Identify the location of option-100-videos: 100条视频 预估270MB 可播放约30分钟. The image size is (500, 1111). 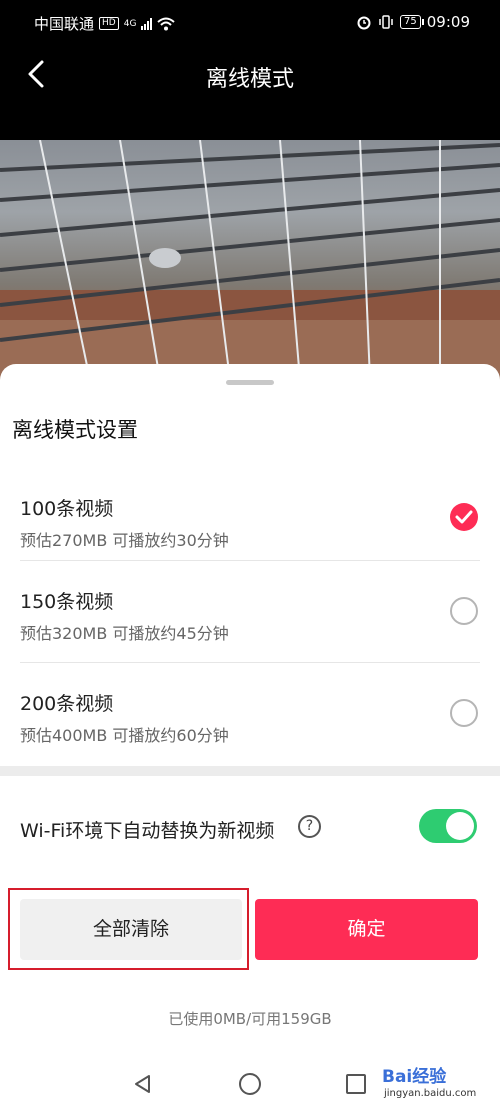
(250, 532).